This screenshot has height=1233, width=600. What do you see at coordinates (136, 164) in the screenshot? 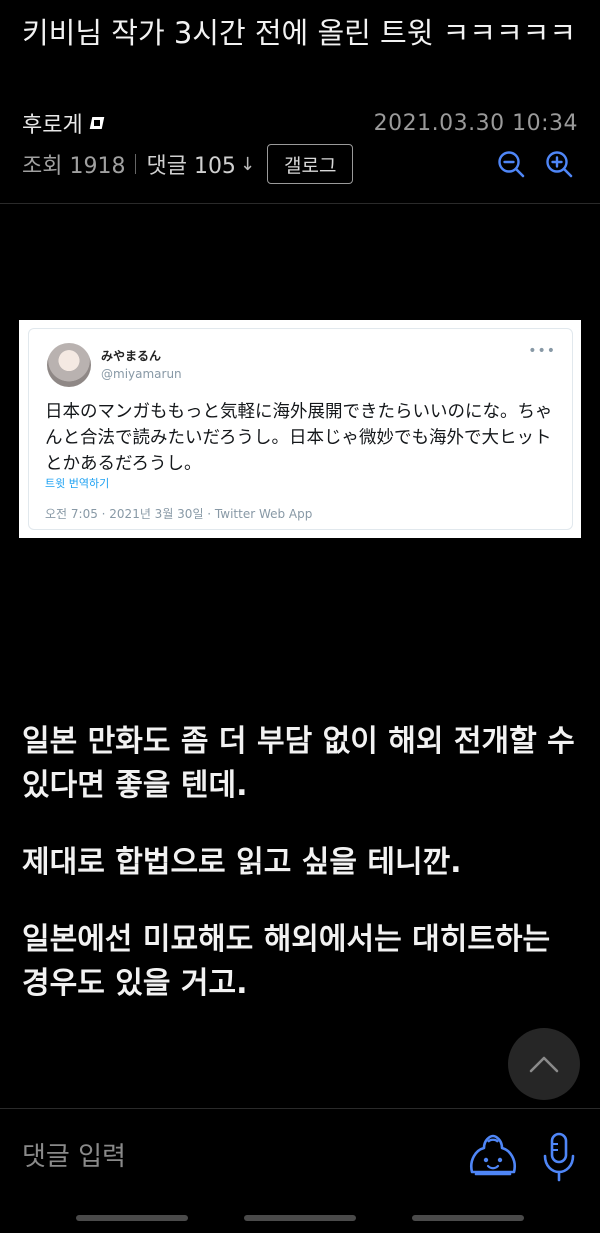
I see `divider` at bounding box center [136, 164].